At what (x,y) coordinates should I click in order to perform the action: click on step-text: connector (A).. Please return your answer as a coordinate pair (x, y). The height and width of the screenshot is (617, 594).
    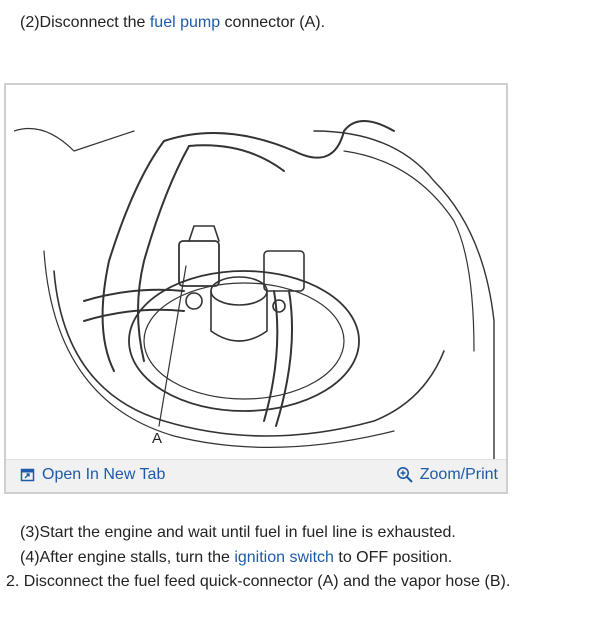
    Looking at the image, I should click on (273, 22).